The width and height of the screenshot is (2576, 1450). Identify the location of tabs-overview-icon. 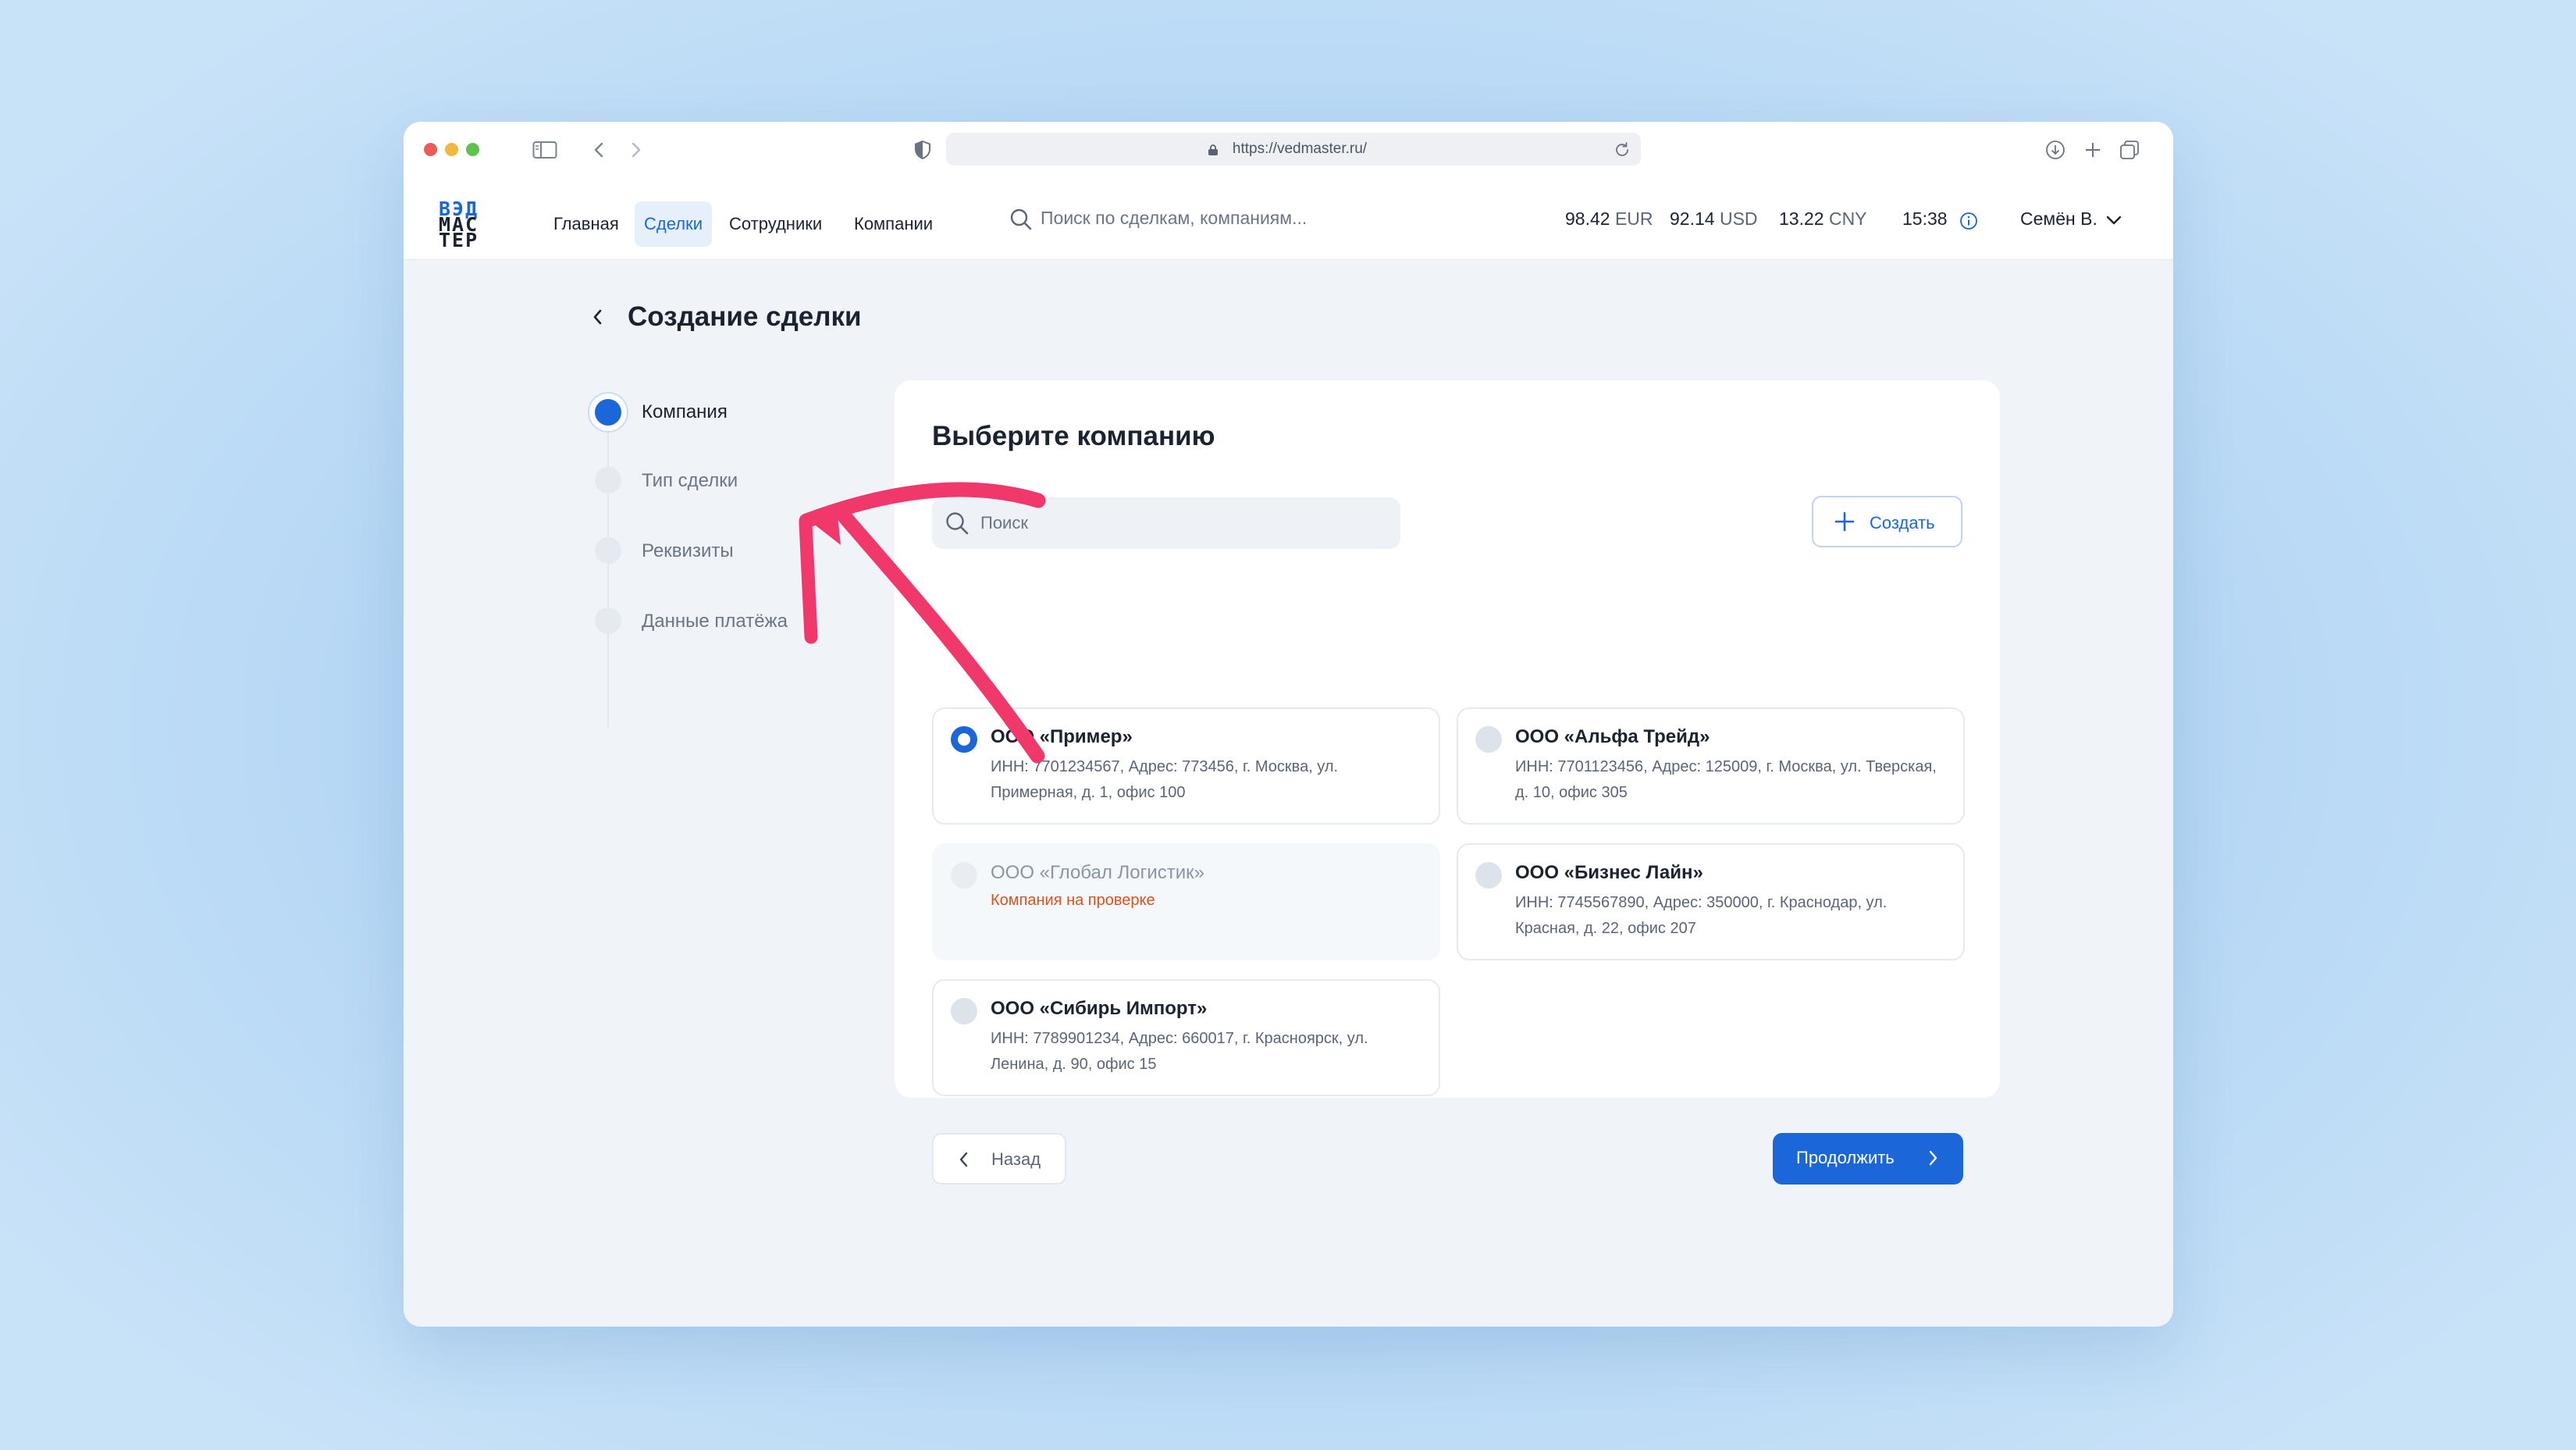
(2129, 150).